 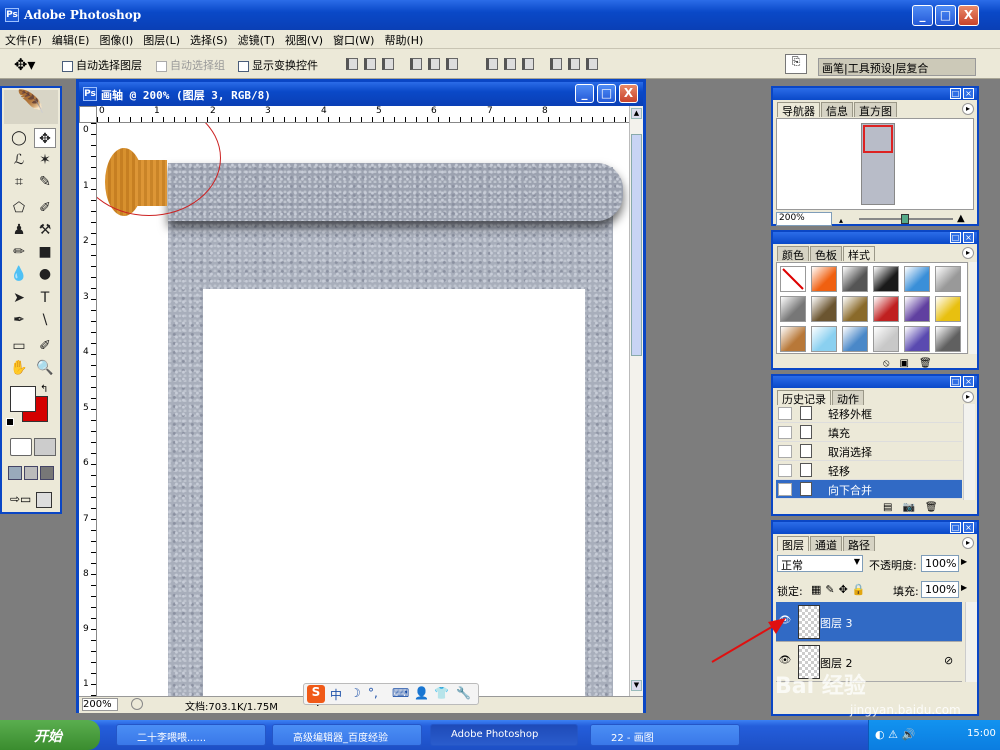 I want to click on menu-image: 图像(I), so click(x=116, y=40).